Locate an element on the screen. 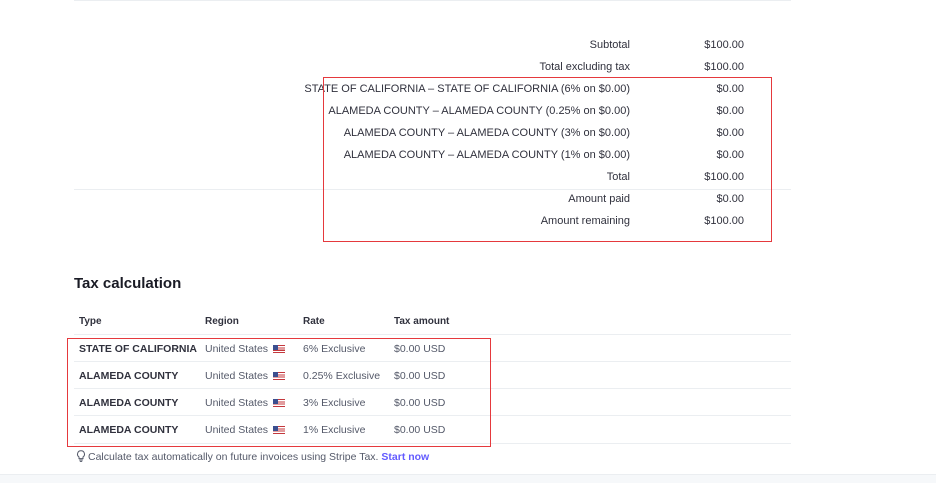  column-header-type: Type is located at coordinates (90, 321).